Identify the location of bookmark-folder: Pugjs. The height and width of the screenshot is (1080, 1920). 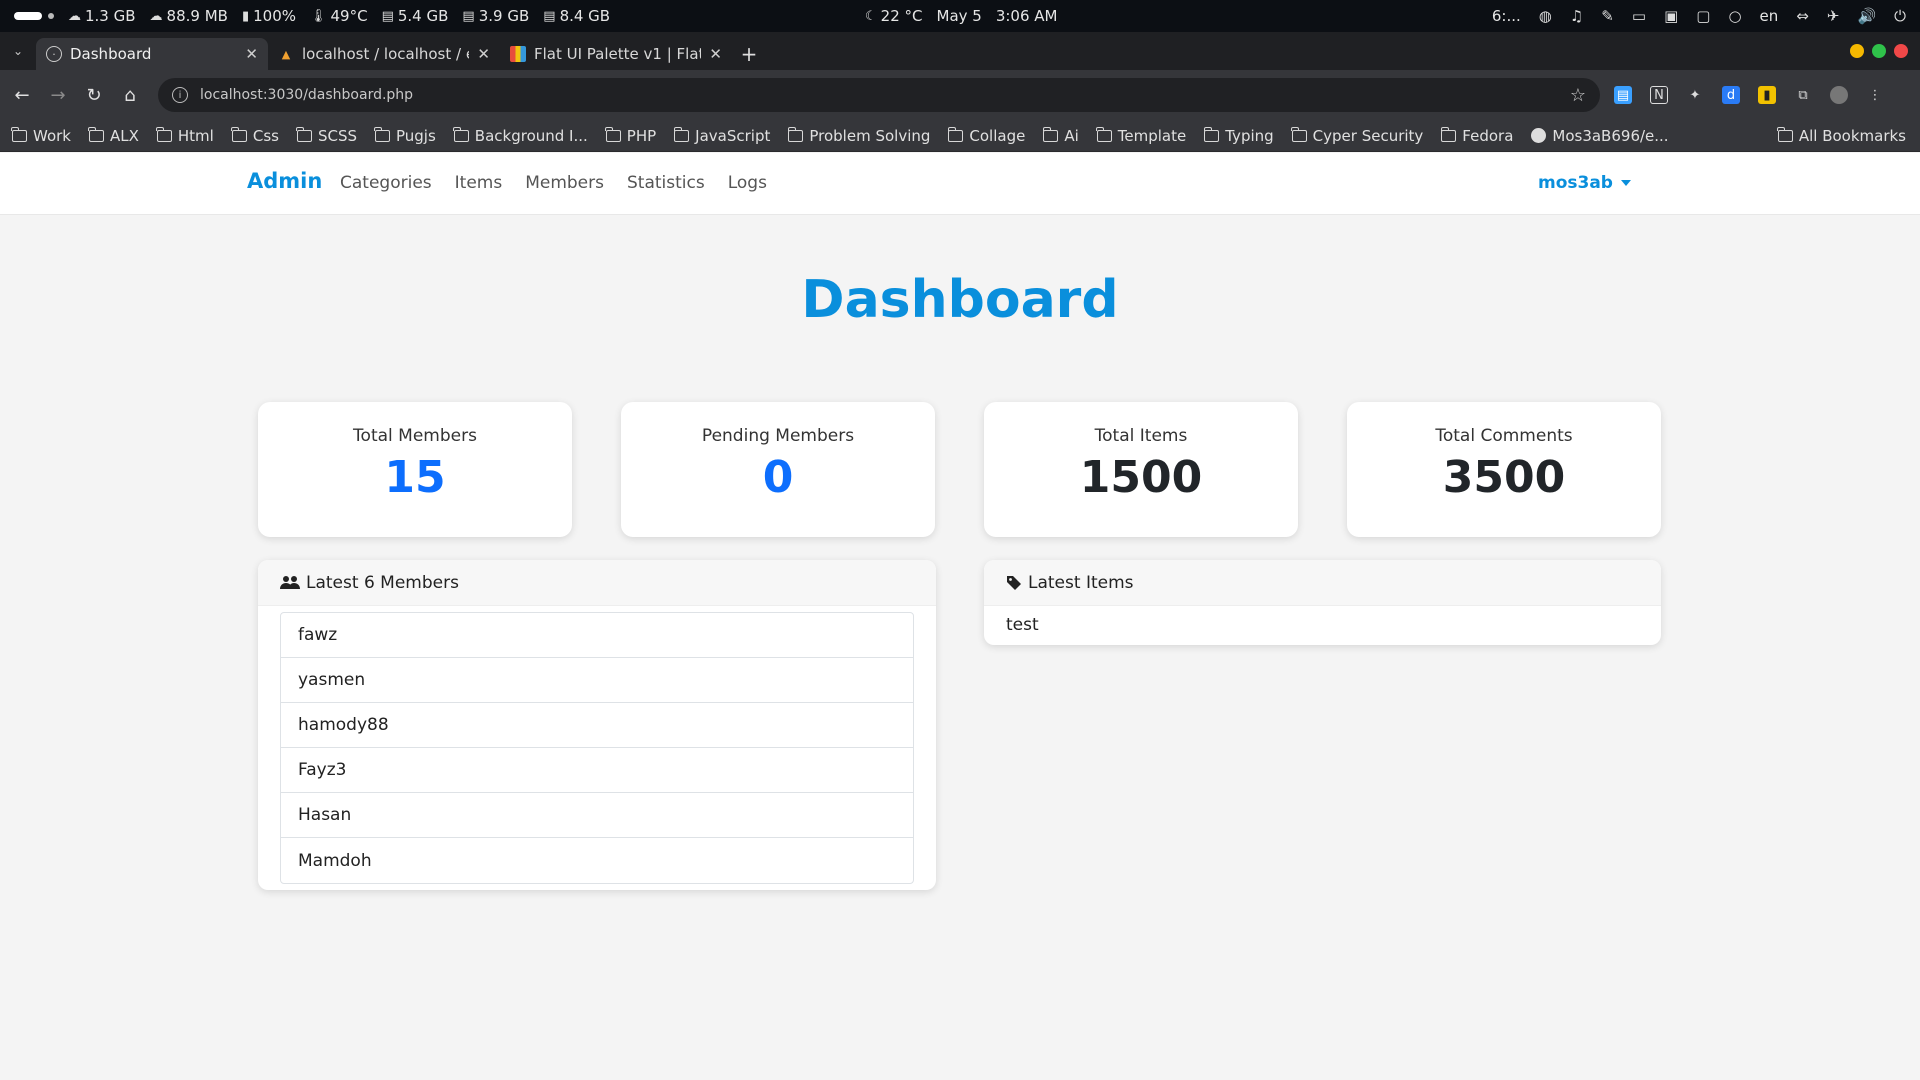
(405, 135).